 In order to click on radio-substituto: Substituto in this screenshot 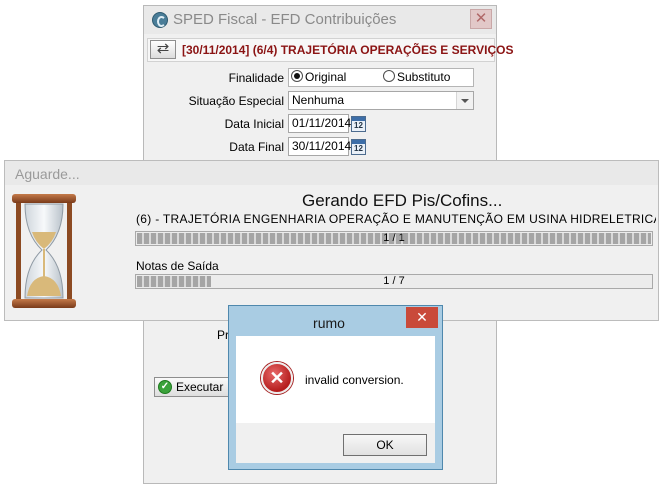, I will do `click(416, 77)`.